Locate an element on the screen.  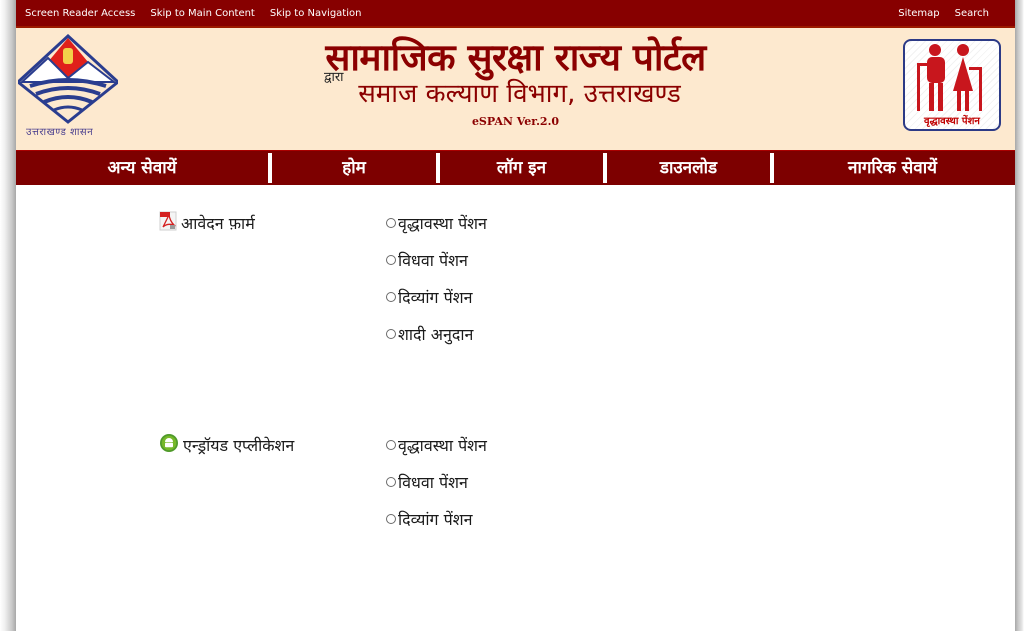
department-name: समाज कल्याण विभाग, उत्तराखण्ड is located at coordinates (519, 94).